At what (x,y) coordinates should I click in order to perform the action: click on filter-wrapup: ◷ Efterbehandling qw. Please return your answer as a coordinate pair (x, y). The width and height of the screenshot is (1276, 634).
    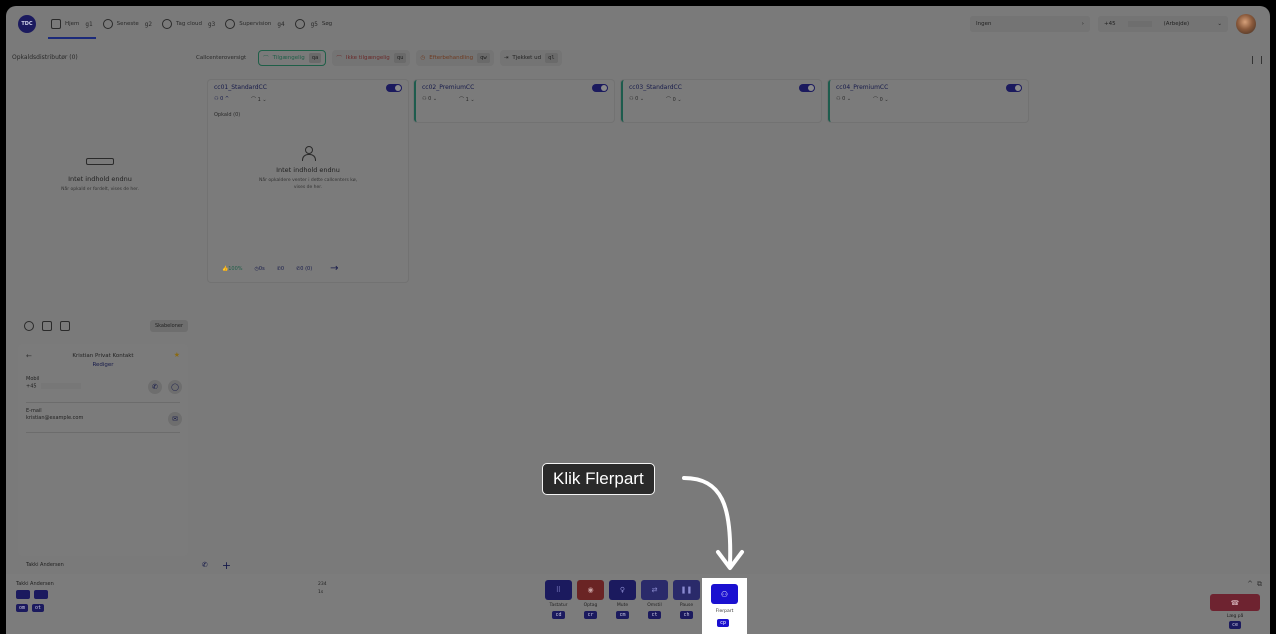
    Looking at the image, I should click on (455, 58).